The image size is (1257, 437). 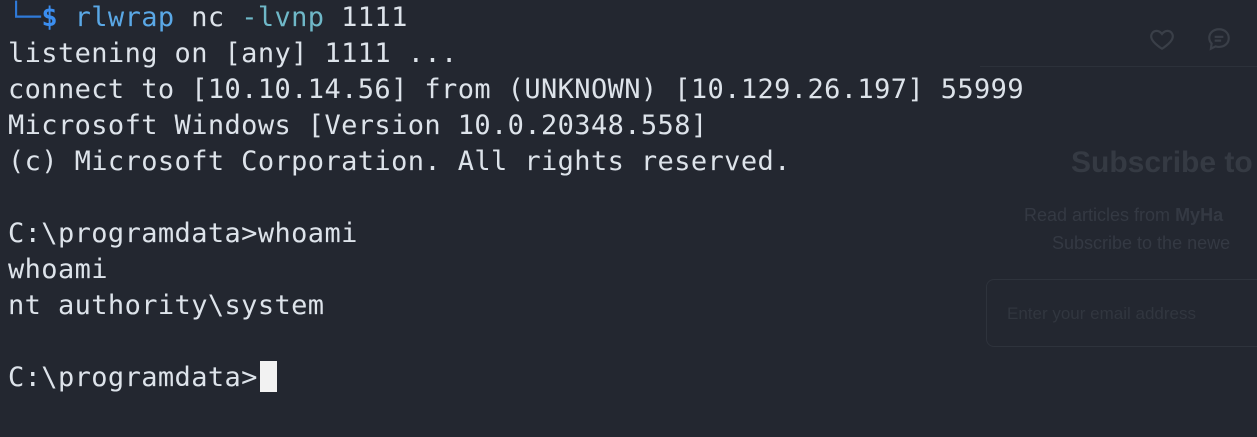 What do you see at coordinates (1101, 313) in the screenshot?
I see `email-placeholder: Enter your email address` at bounding box center [1101, 313].